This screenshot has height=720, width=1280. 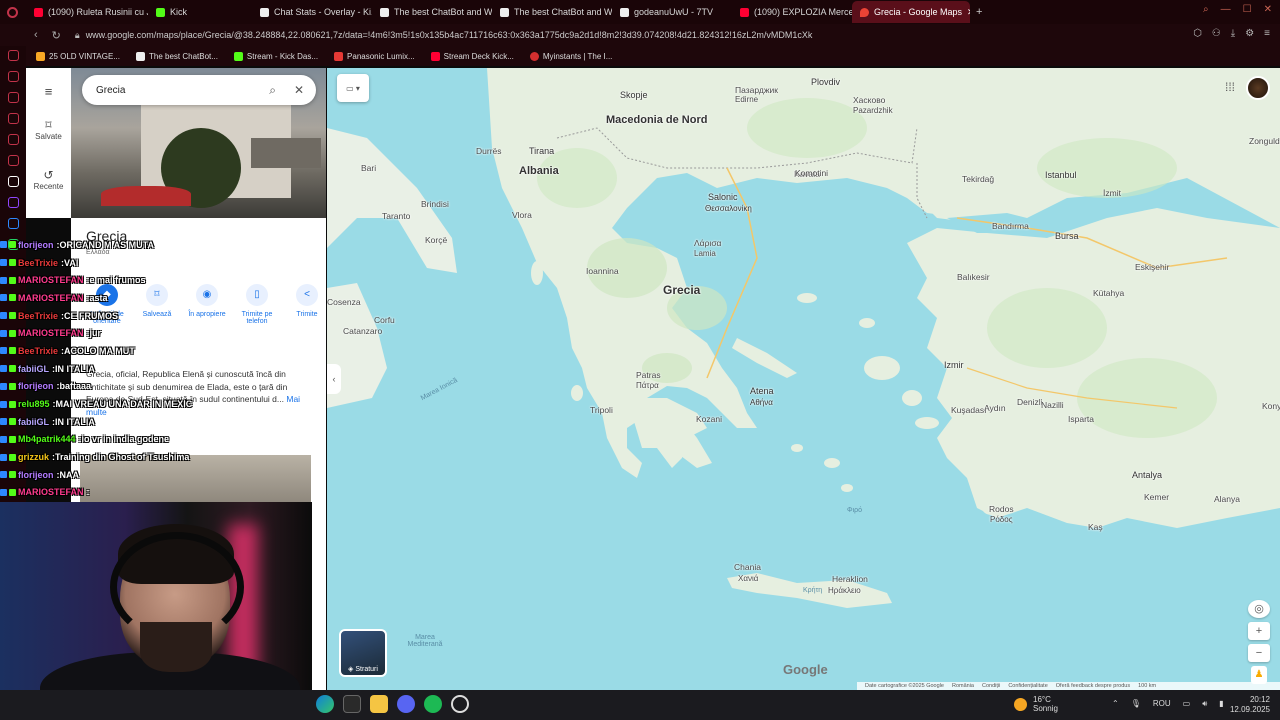 What do you see at coordinates (352, 704) in the screenshot?
I see `epic-games-icon` at bounding box center [352, 704].